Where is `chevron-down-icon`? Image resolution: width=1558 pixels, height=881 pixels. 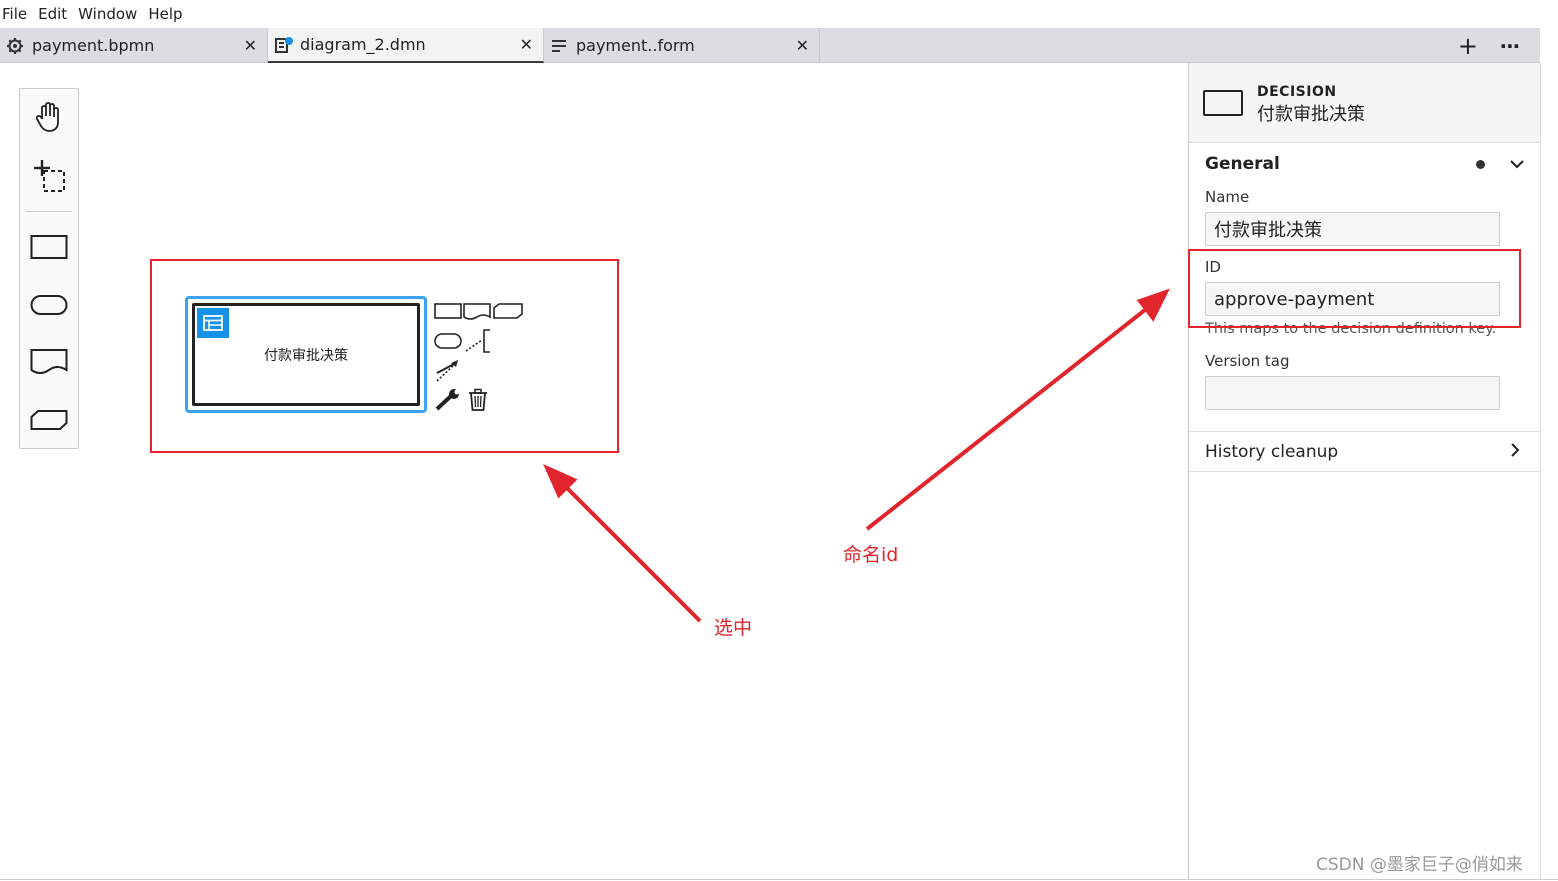
chevron-down-icon is located at coordinates (1517, 164).